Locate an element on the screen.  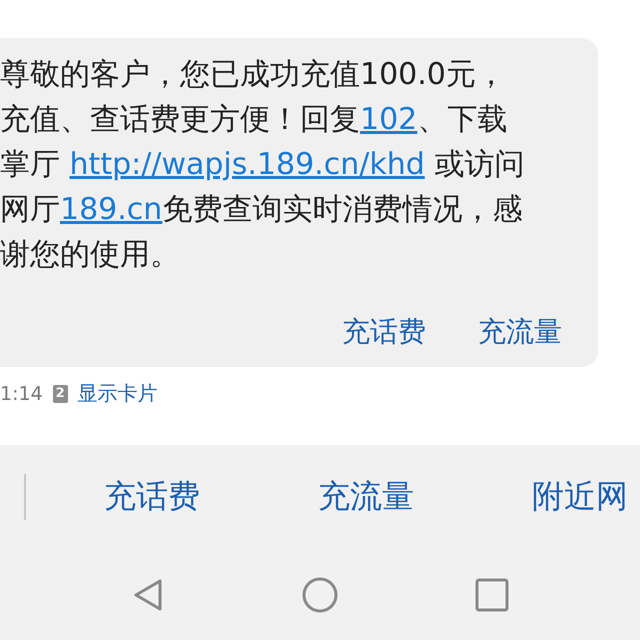
sim-icon: 2 is located at coordinates (60, 393).